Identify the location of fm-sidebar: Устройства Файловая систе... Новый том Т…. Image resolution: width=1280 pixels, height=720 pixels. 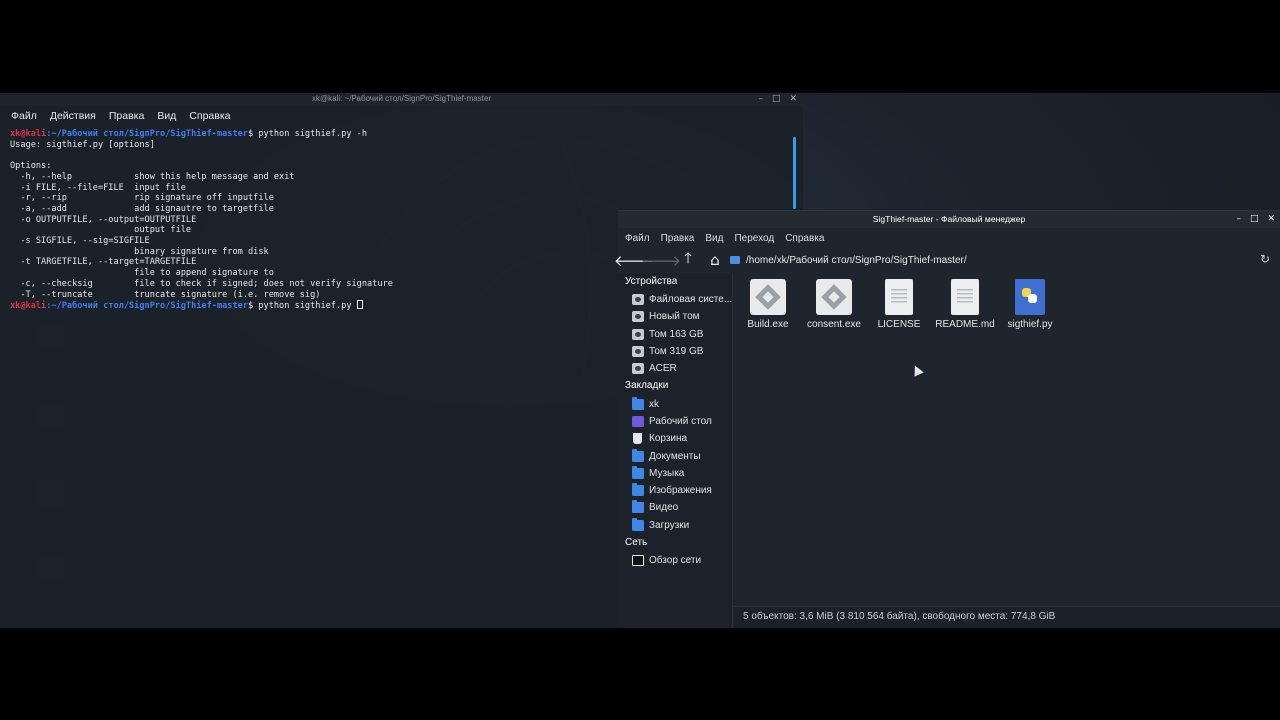
(675, 450).